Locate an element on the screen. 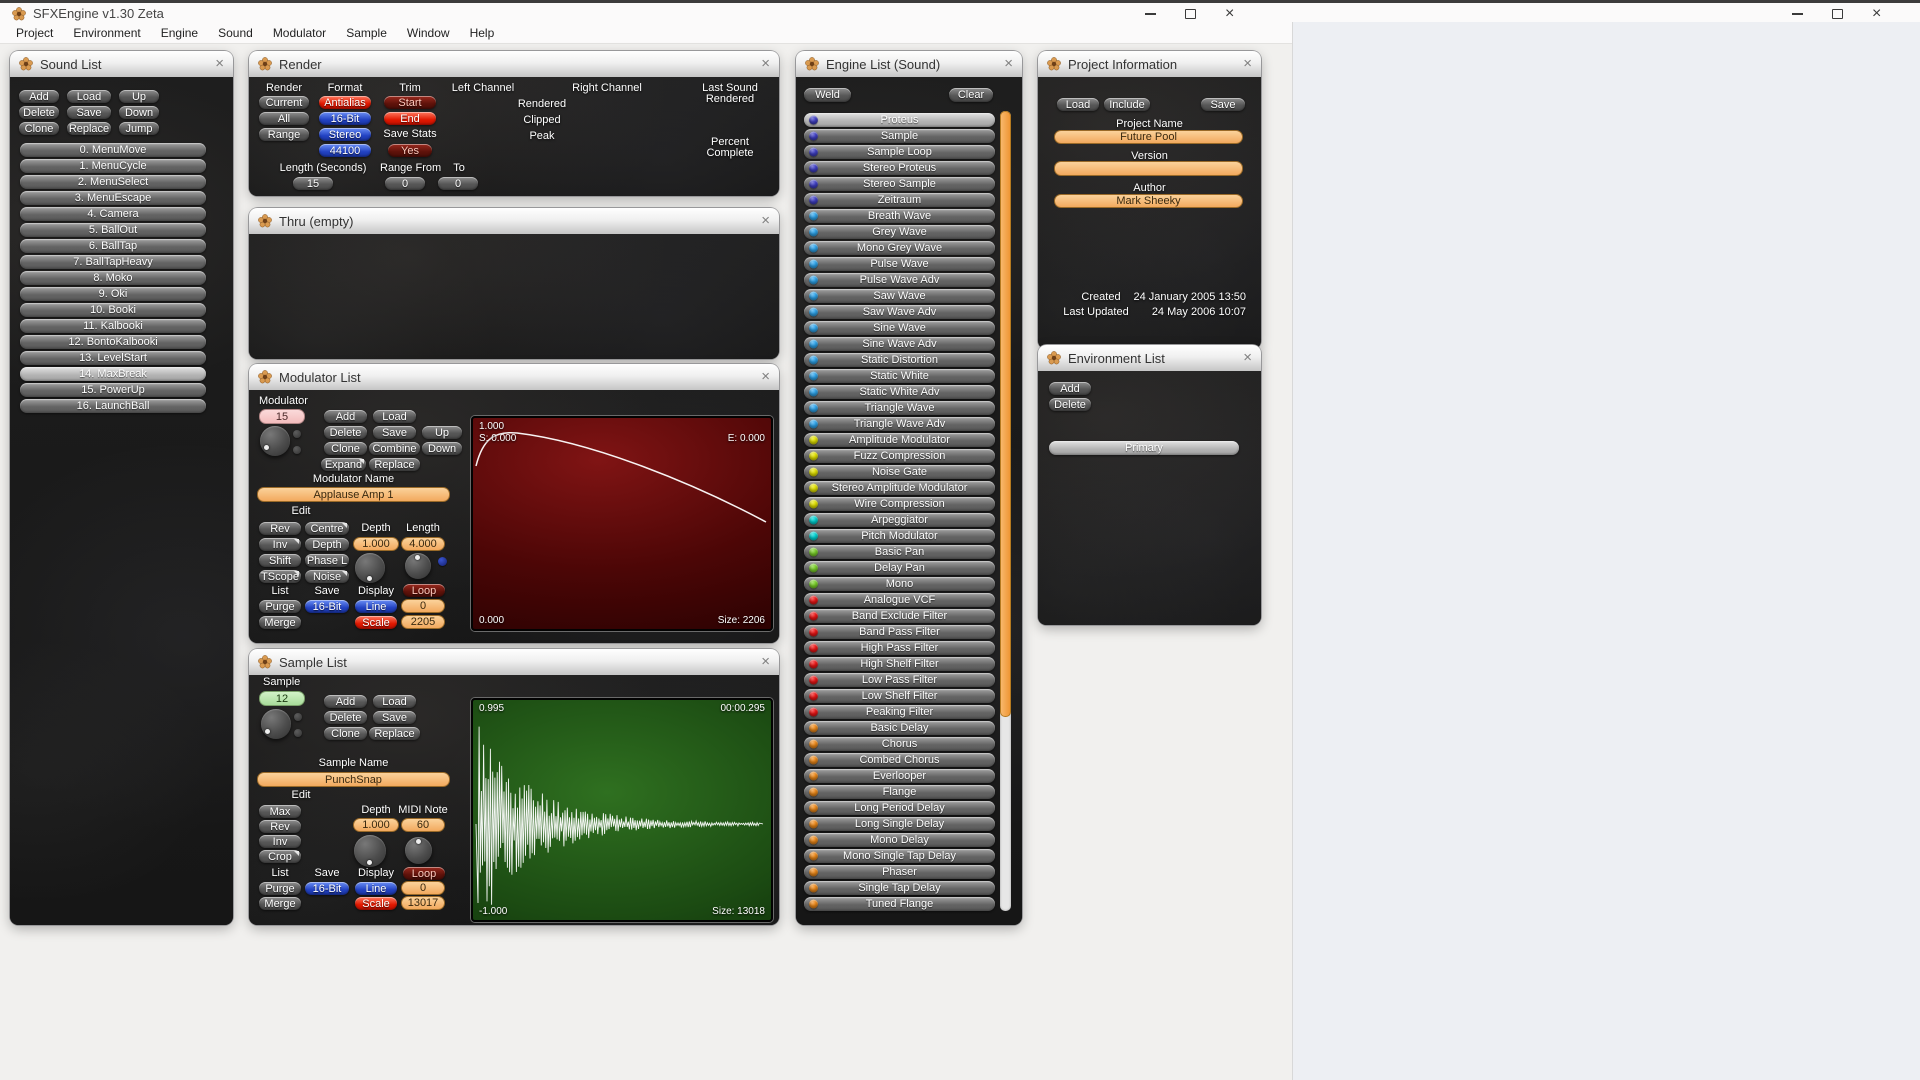 Image resolution: width=1920 pixels, height=1080 pixels. menu-sound: Sound is located at coordinates (235, 33).